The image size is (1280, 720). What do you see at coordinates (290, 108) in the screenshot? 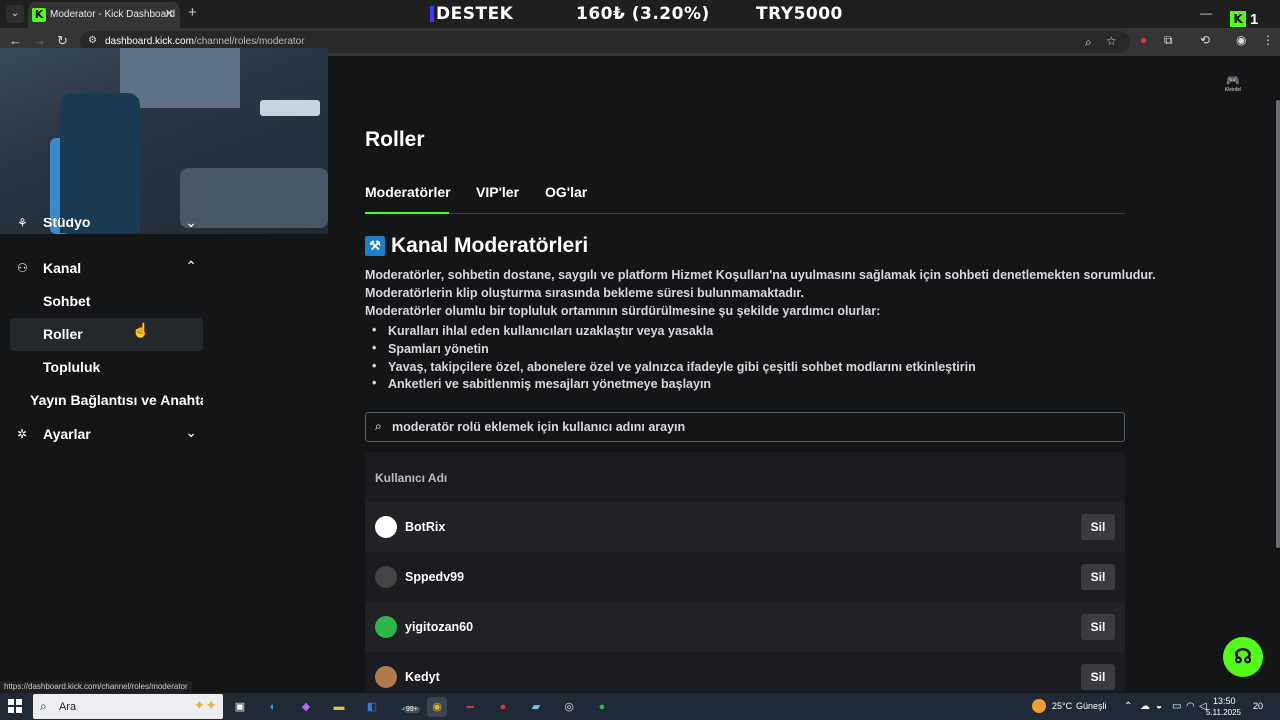
I see `webcam-air-conditioner` at bounding box center [290, 108].